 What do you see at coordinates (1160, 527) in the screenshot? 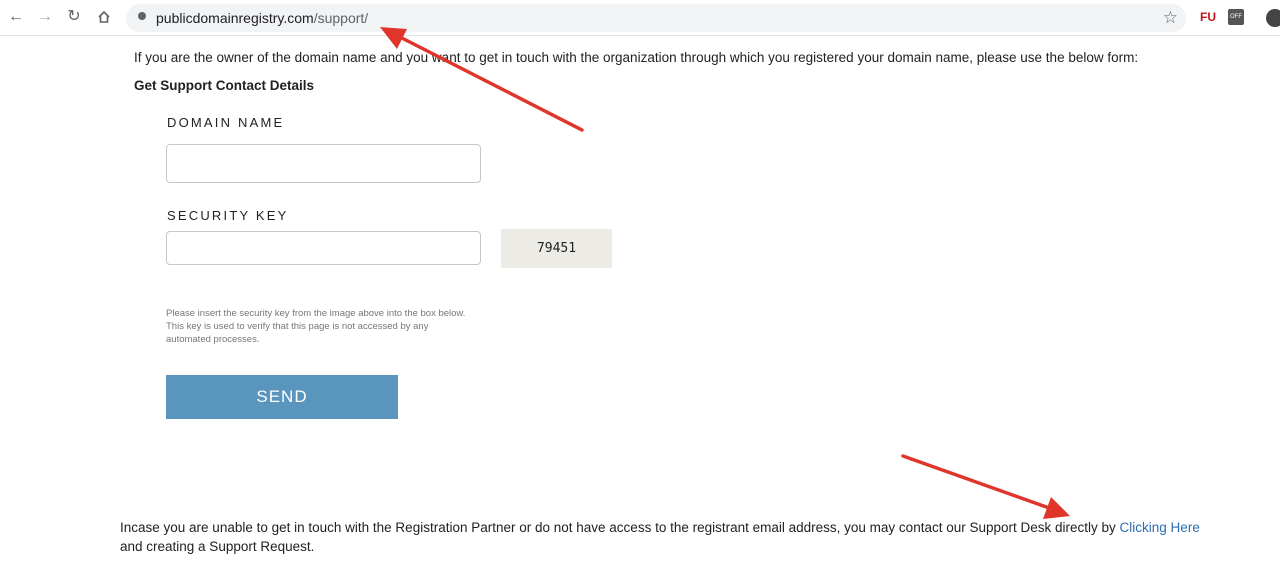
I see `clicking-here-link: Clicking Here` at bounding box center [1160, 527].